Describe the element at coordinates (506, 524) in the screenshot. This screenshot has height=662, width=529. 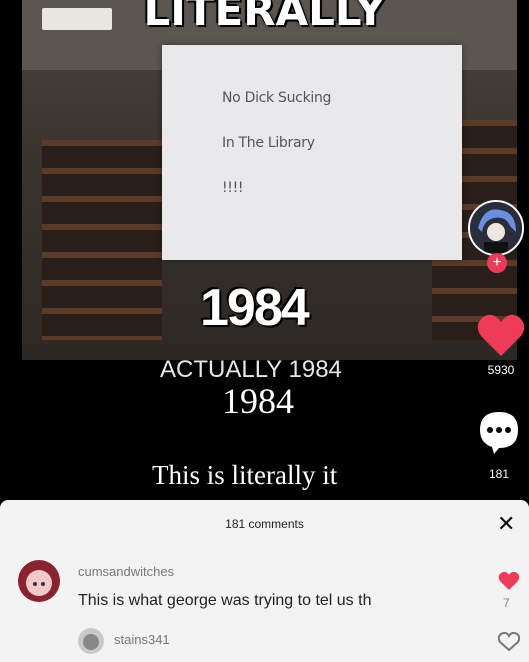
I see `close-icon: ✕` at that location.